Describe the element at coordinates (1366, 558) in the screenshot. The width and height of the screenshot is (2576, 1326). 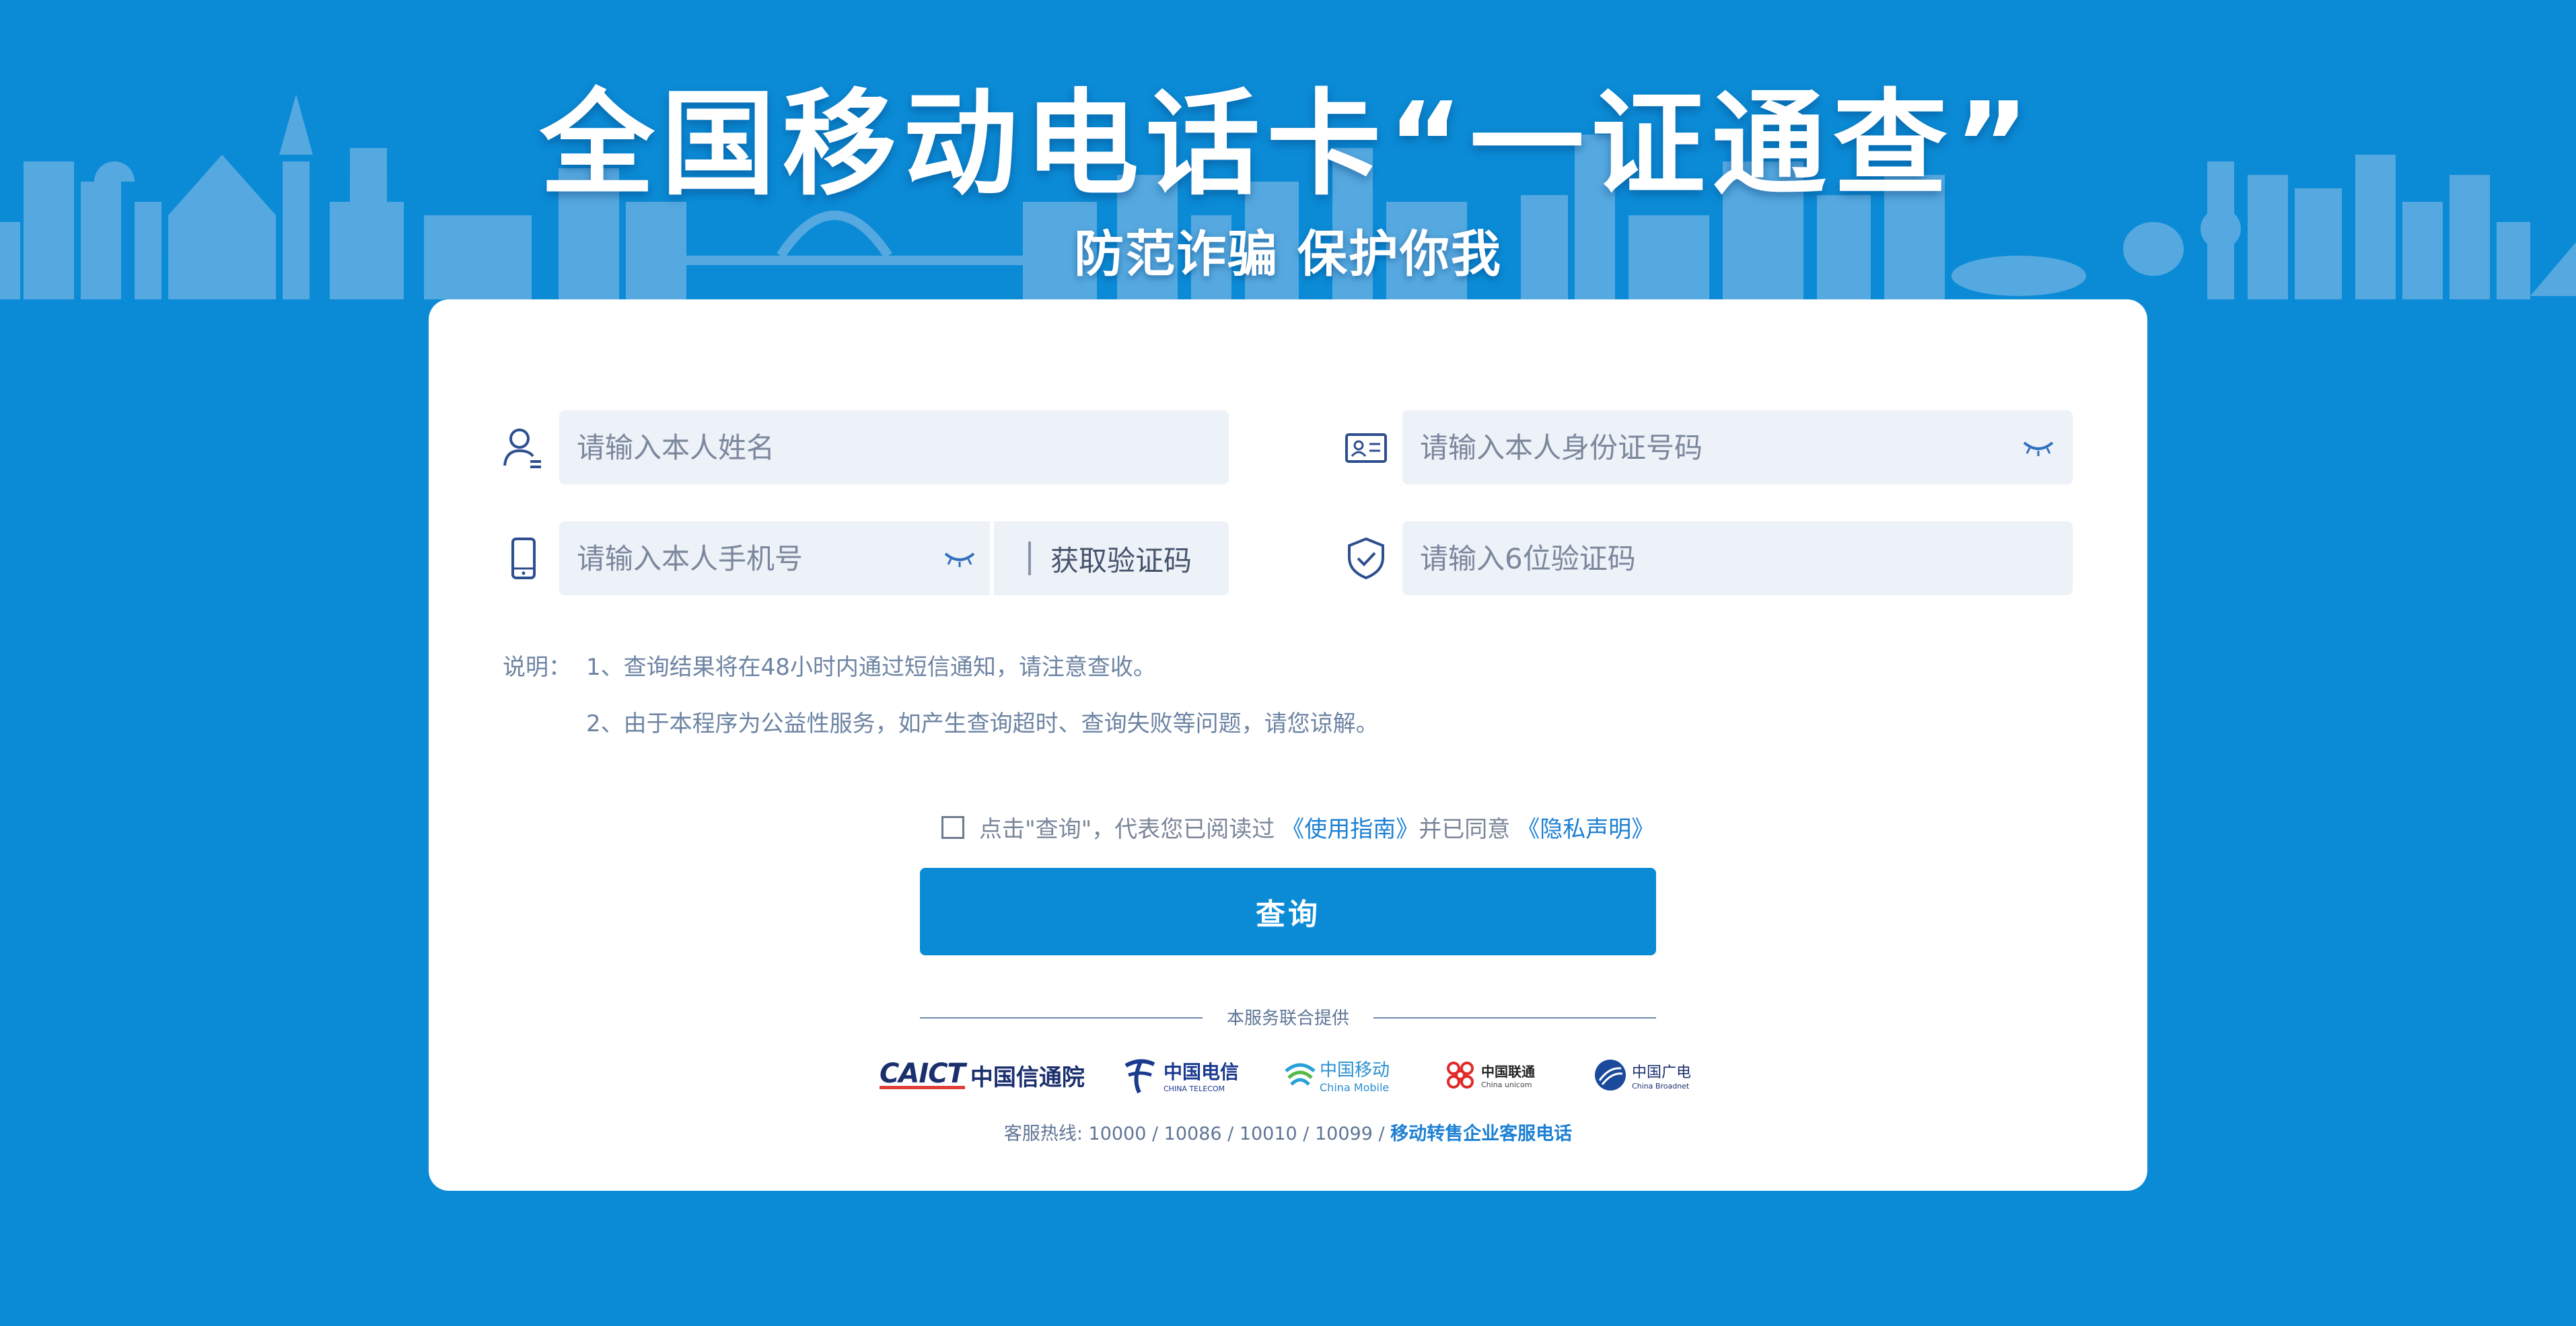
I see `shield-check-icon` at that location.